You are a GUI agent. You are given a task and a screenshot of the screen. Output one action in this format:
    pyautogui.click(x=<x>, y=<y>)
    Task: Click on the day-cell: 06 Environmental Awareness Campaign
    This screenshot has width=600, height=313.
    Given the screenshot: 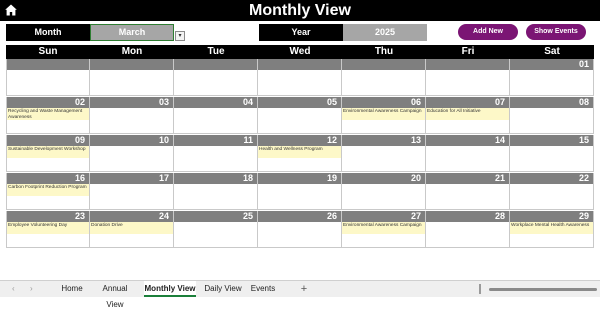 What is the action you would take?
    pyautogui.click(x=384, y=115)
    